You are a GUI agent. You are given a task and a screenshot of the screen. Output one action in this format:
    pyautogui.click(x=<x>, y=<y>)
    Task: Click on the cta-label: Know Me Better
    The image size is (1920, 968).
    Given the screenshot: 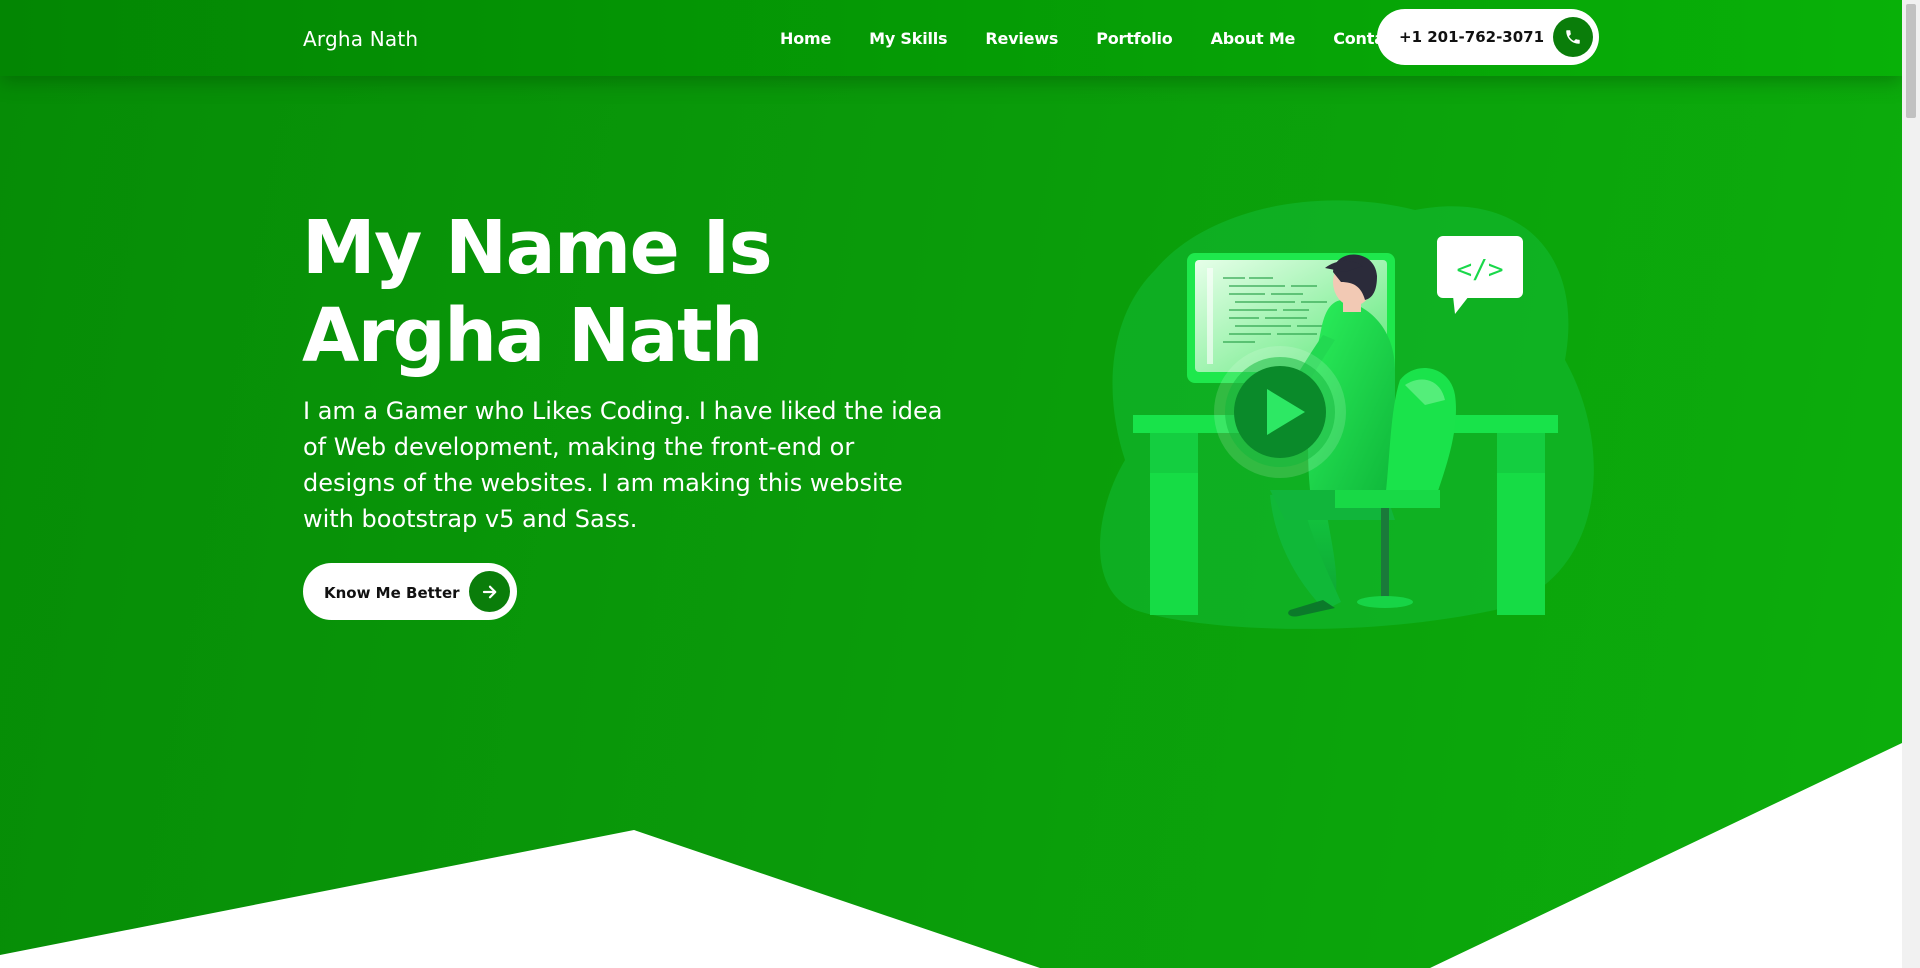 What is the action you would take?
    pyautogui.click(x=392, y=593)
    